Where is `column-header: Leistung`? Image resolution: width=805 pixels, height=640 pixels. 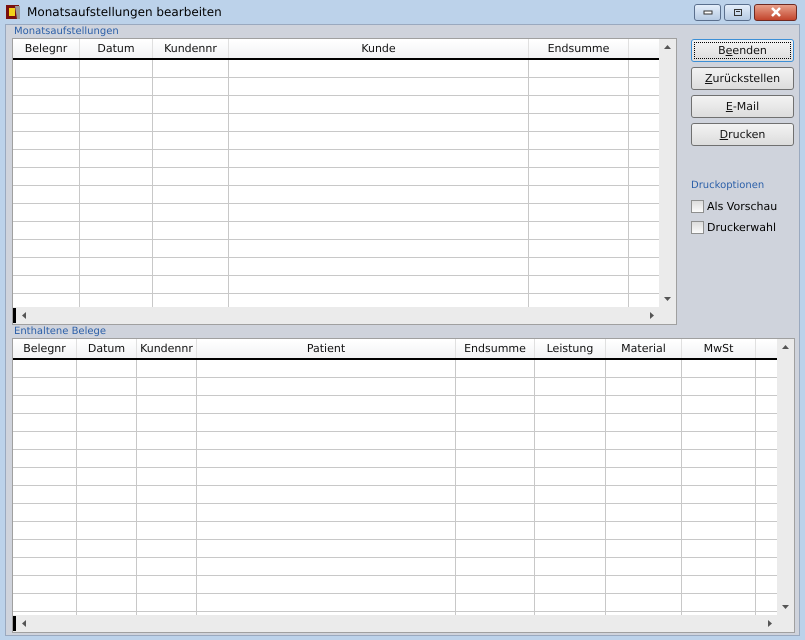
column-header: Leistung is located at coordinates (570, 348).